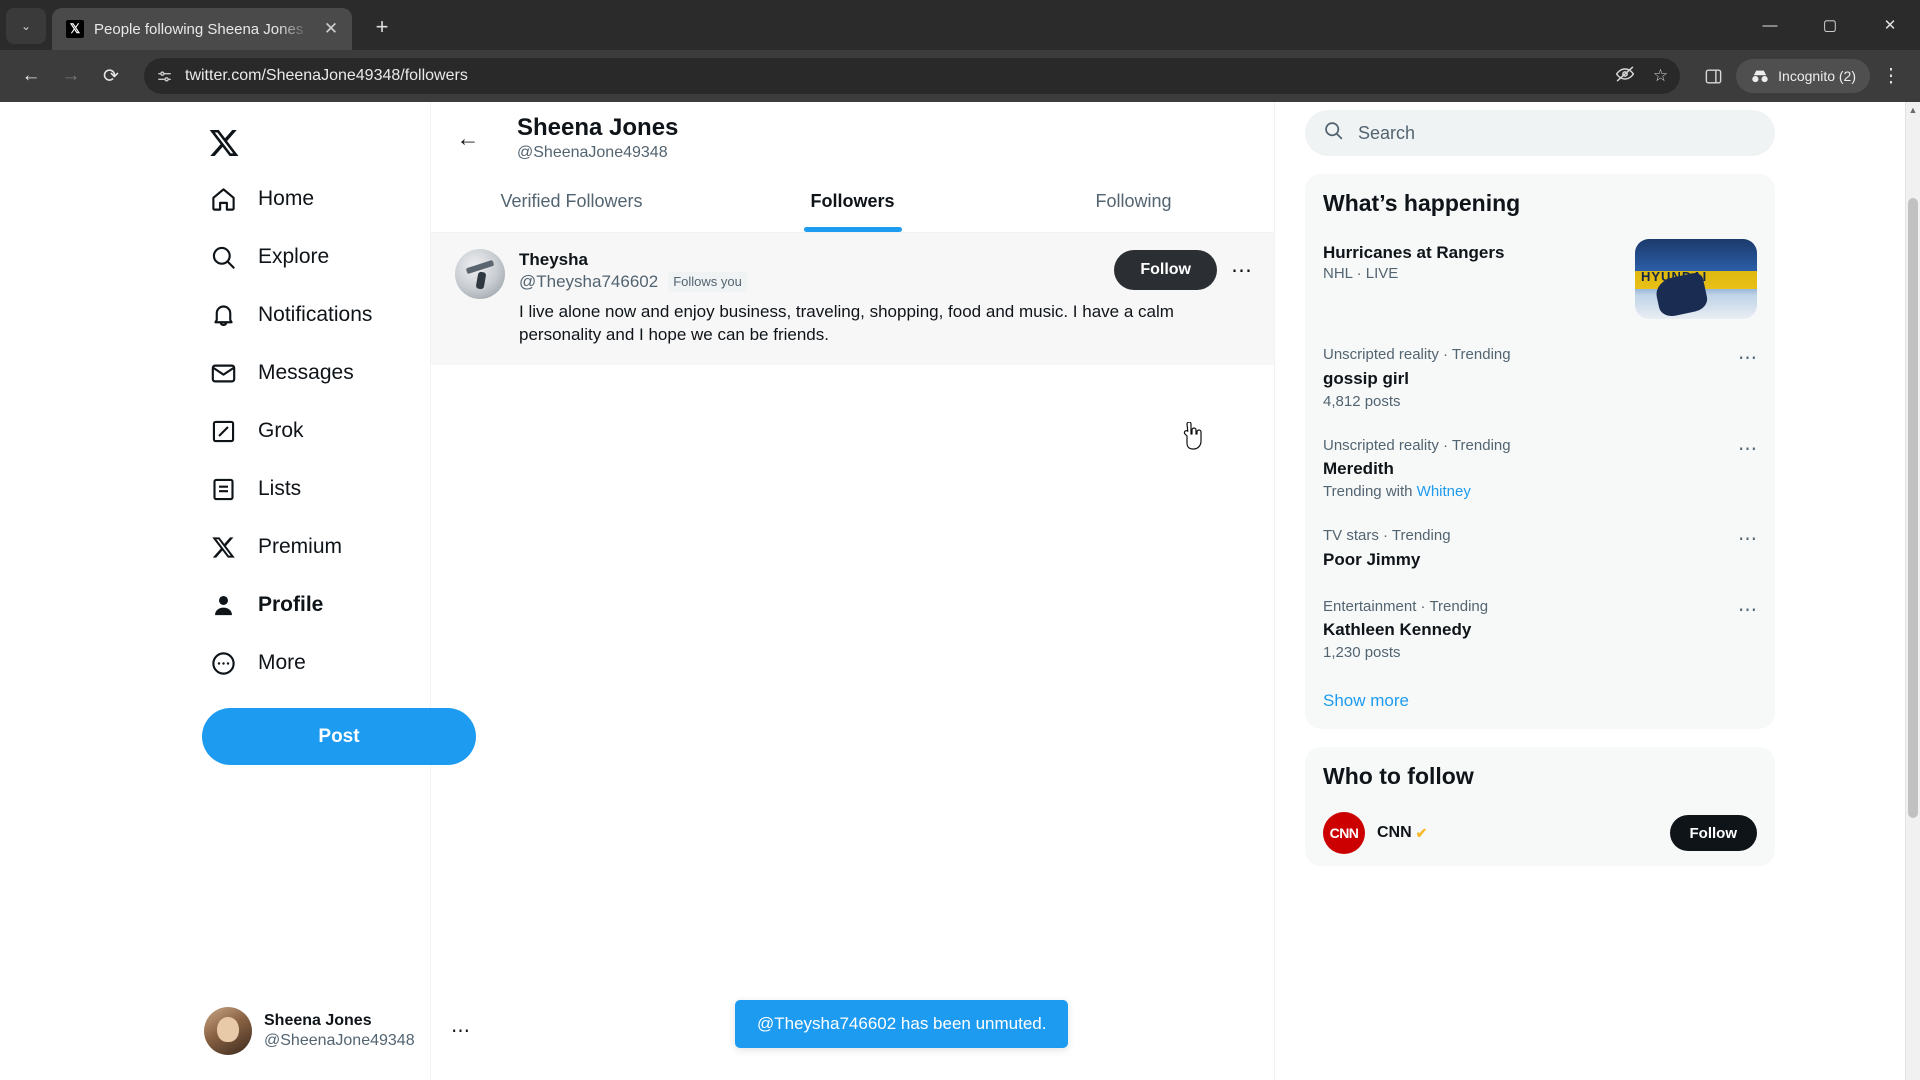  Describe the element at coordinates (306, 372) in the screenshot. I see `sidebar-label: Messages` at that location.